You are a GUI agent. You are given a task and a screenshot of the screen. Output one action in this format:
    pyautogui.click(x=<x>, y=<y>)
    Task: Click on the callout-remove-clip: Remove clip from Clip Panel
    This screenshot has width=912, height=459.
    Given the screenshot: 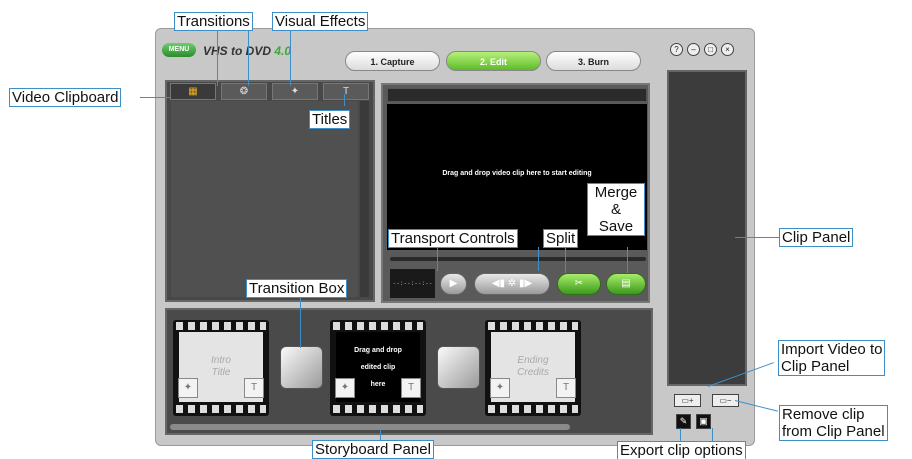 What is the action you would take?
    pyautogui.click(x=833, y=423)
    